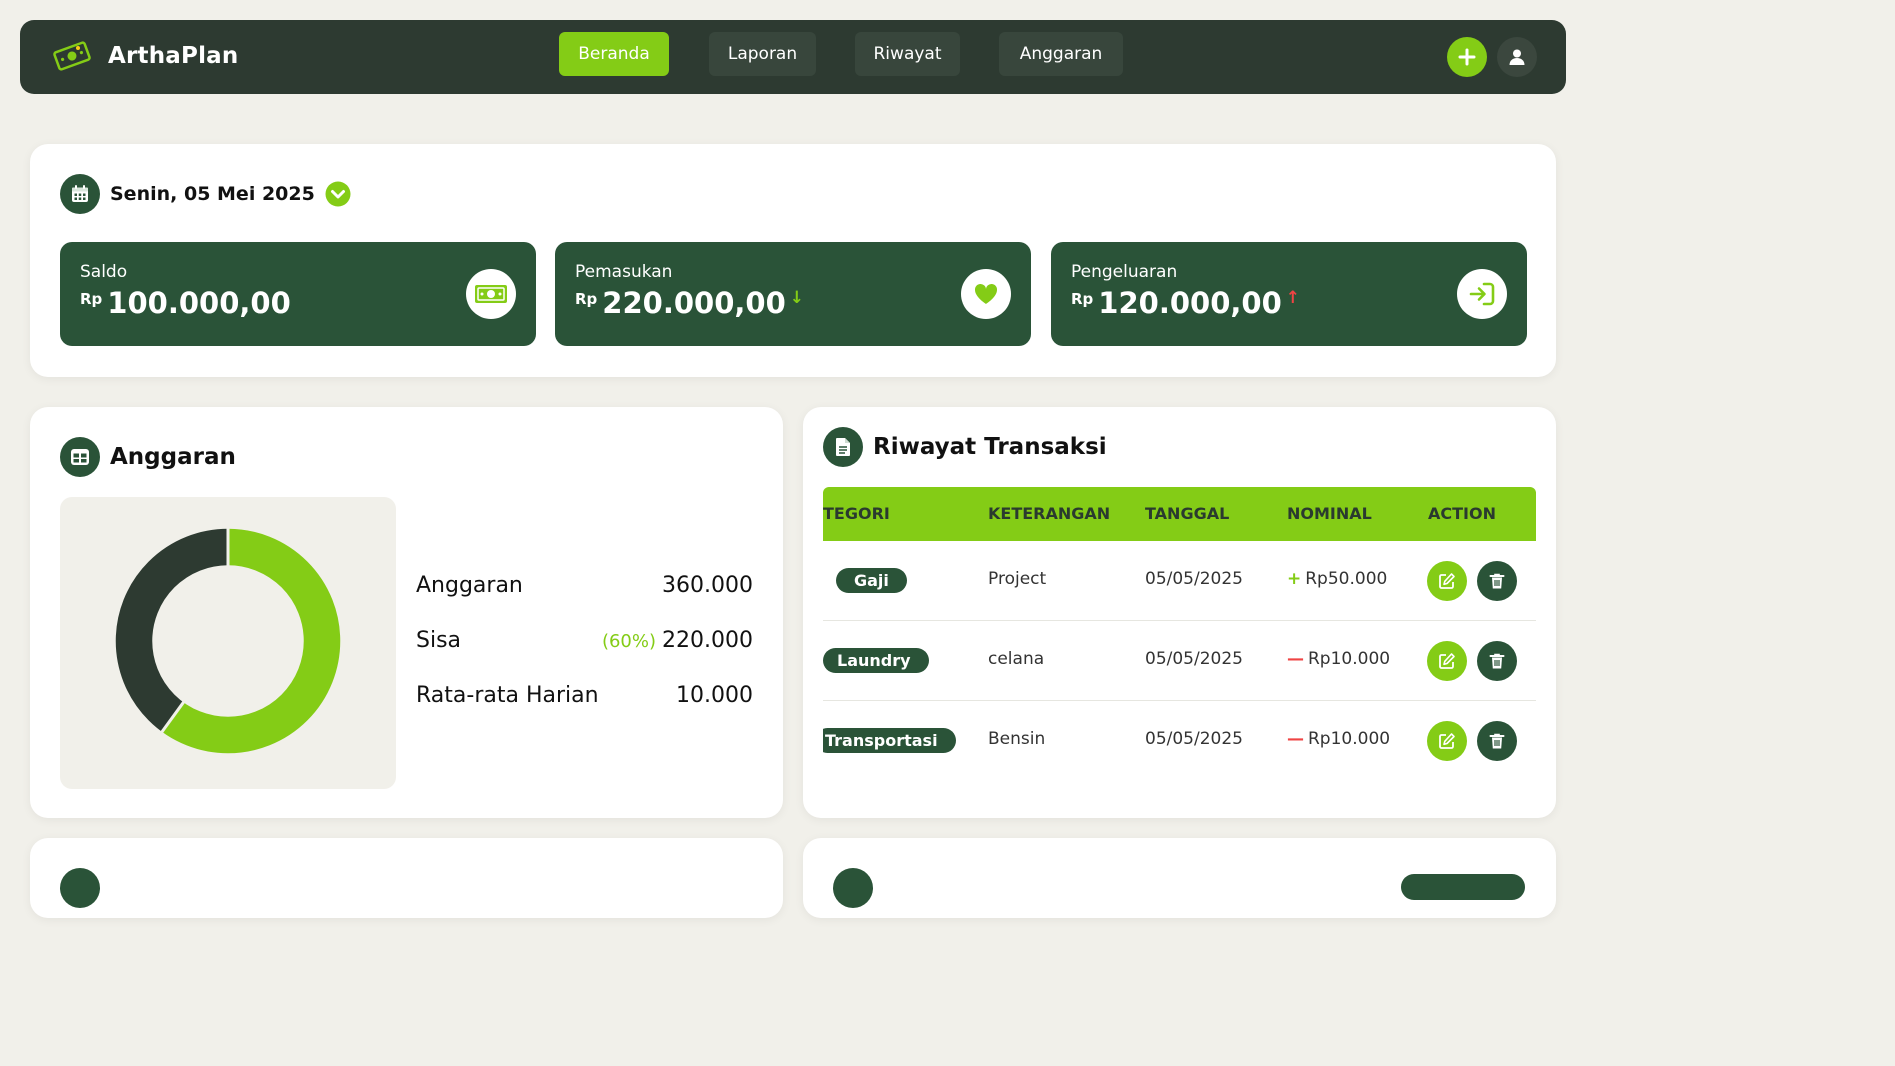 This screenshot has height=1066, width=1895. Describe the element at coordinates (173, 457) in the screenshot. I see `budget-title: Anggaran` at that location.